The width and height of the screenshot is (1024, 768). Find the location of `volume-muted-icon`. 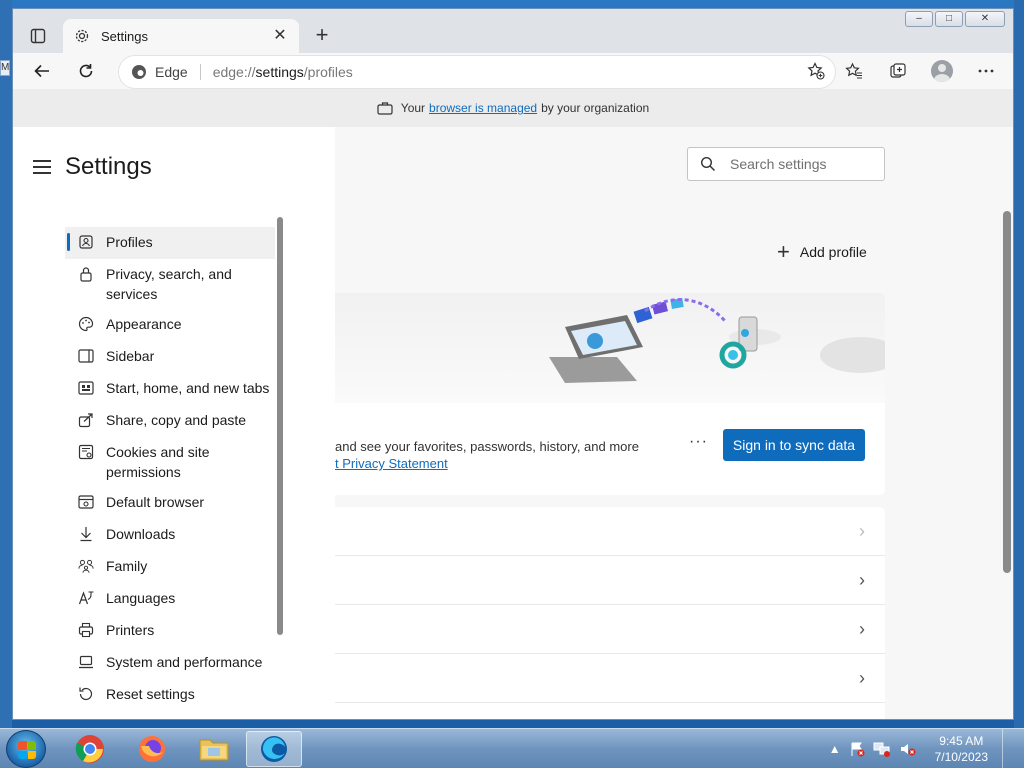

volume-muted-icon is located at coordinates (908, 749).